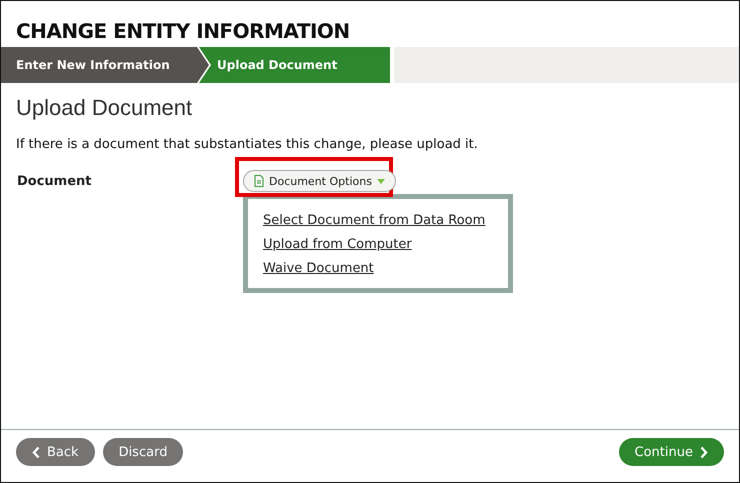  What do you see at coordinates (247, 144) in the screenshot?
I see `instruction-text: If there is a document that substantiates this change, please upload it.` at bounding box center [247, 144].